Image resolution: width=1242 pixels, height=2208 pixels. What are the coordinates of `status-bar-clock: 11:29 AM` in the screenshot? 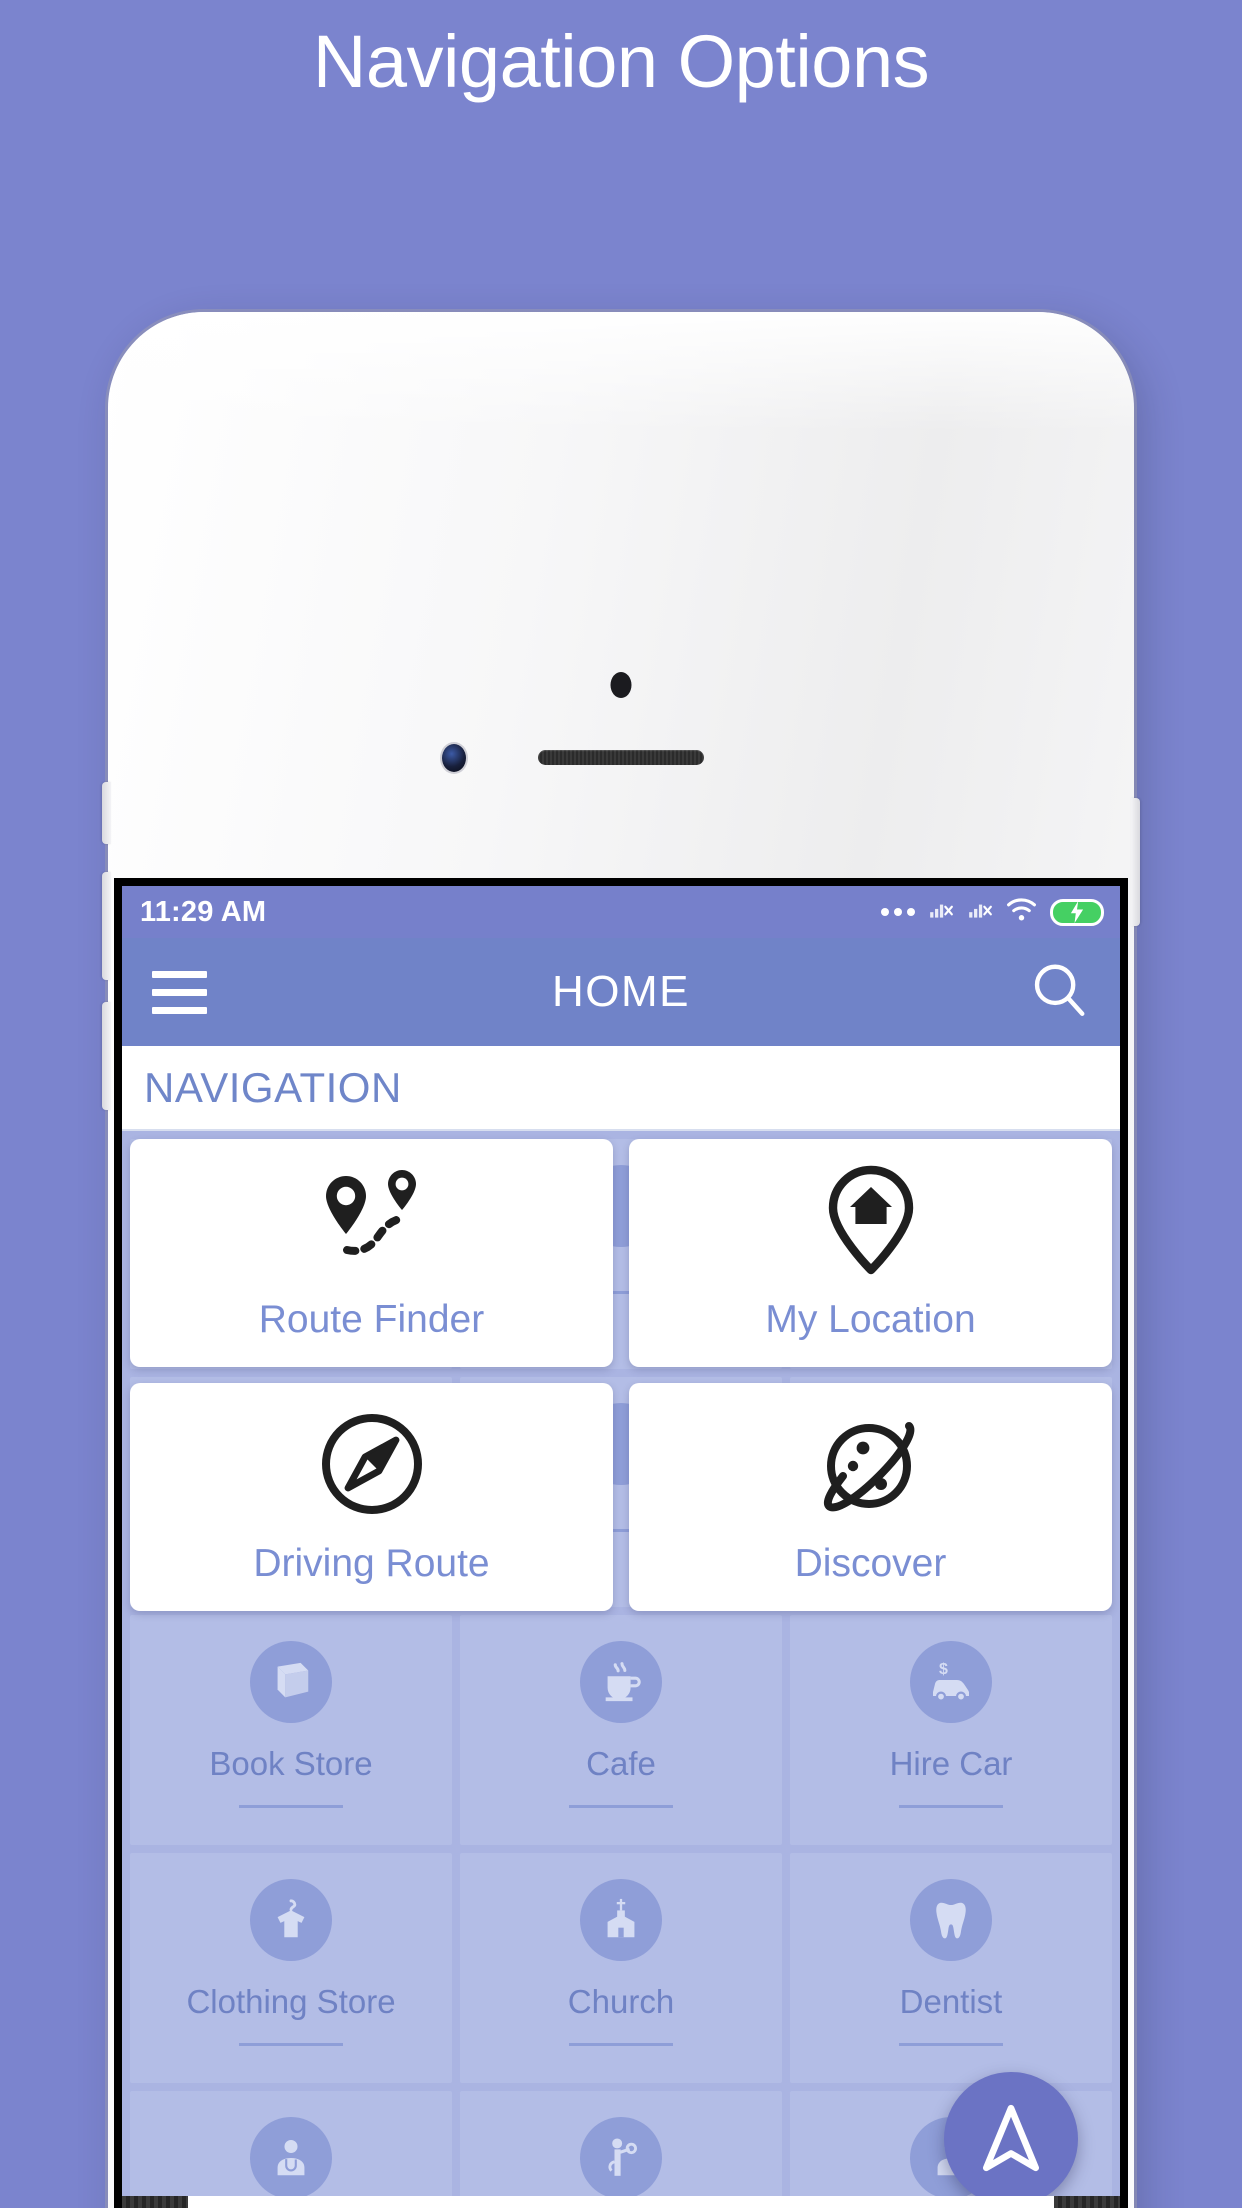 It's located at (203, 911).